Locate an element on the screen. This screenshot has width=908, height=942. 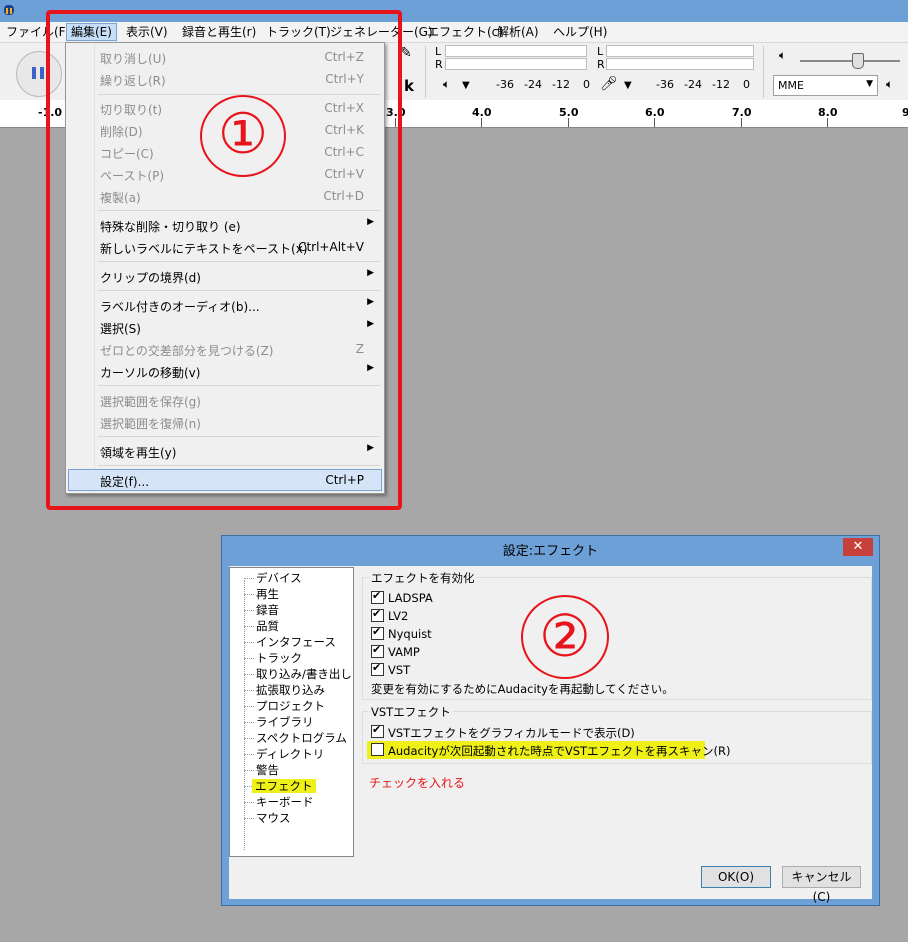
tree-item-recording: 録音 is located at coordinates (267, 610).